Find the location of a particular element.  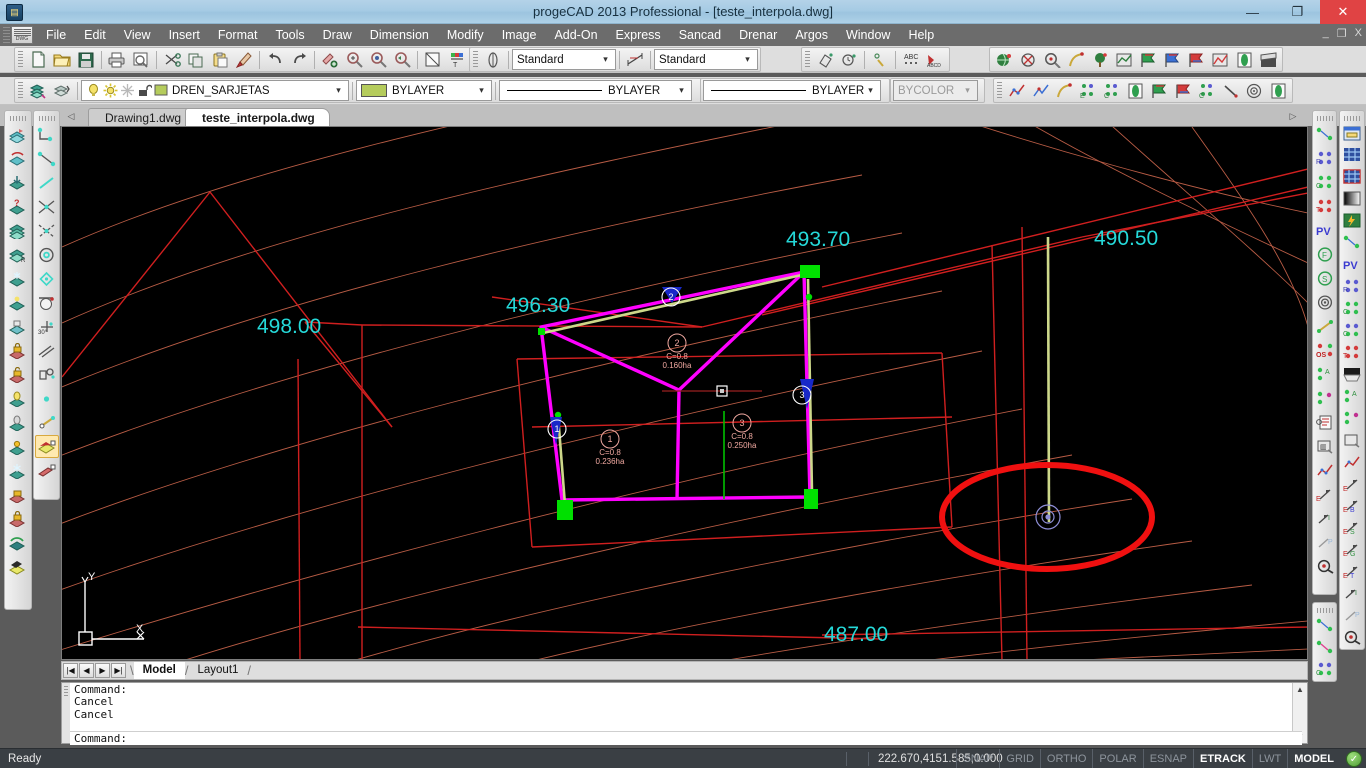

chevron-up-icon: ▲ is located at coordinates (1300, 689).